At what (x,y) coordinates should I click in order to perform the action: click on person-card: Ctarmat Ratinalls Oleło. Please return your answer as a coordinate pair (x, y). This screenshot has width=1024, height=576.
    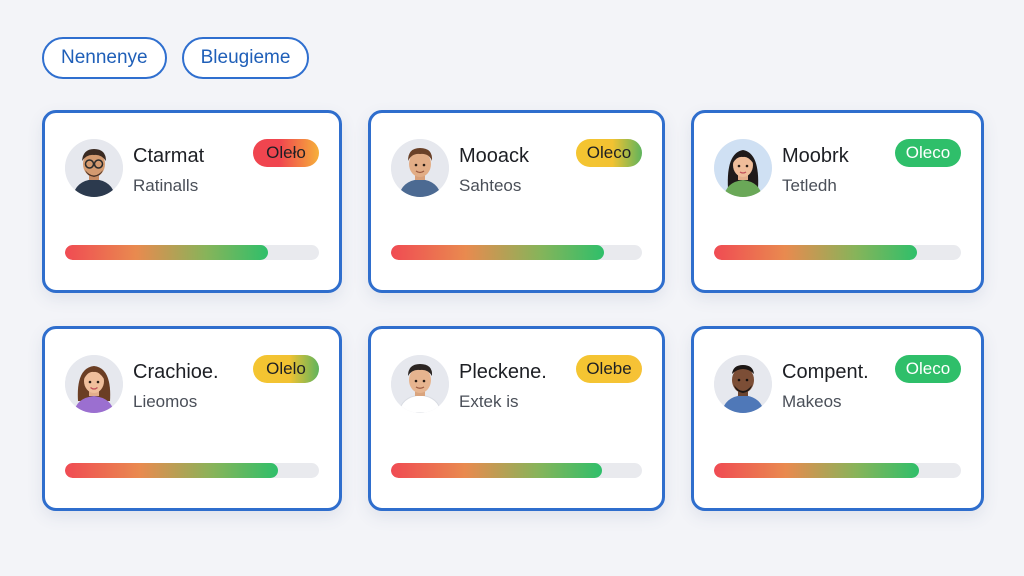
    Looking at the image, I should click on (192, 201).